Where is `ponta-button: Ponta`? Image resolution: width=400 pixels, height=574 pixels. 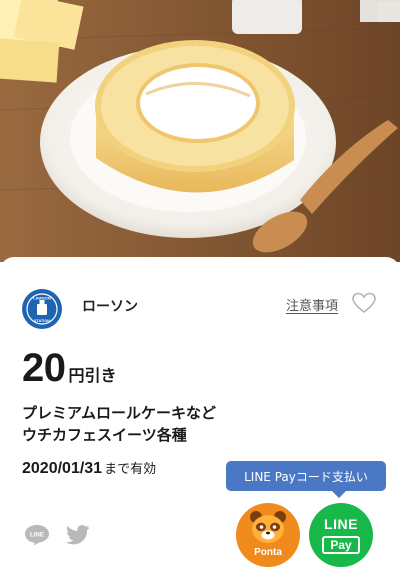 ponta-button: Ponta is located at coordinates (268, 535).